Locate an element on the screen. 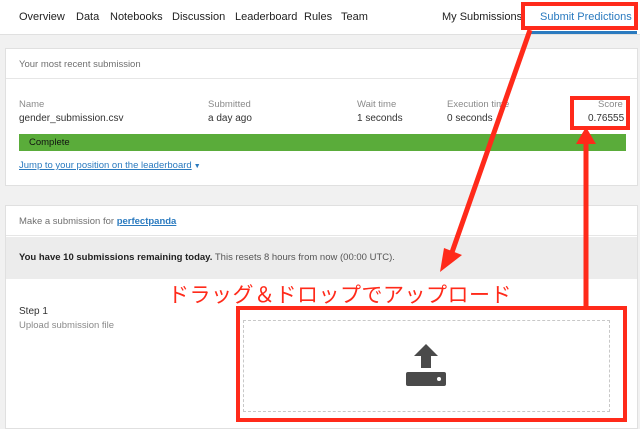 Image resolution: width=640 pixels, height=429 pixels. tab-discussion: Discussion is located at coordinates (198, 17).